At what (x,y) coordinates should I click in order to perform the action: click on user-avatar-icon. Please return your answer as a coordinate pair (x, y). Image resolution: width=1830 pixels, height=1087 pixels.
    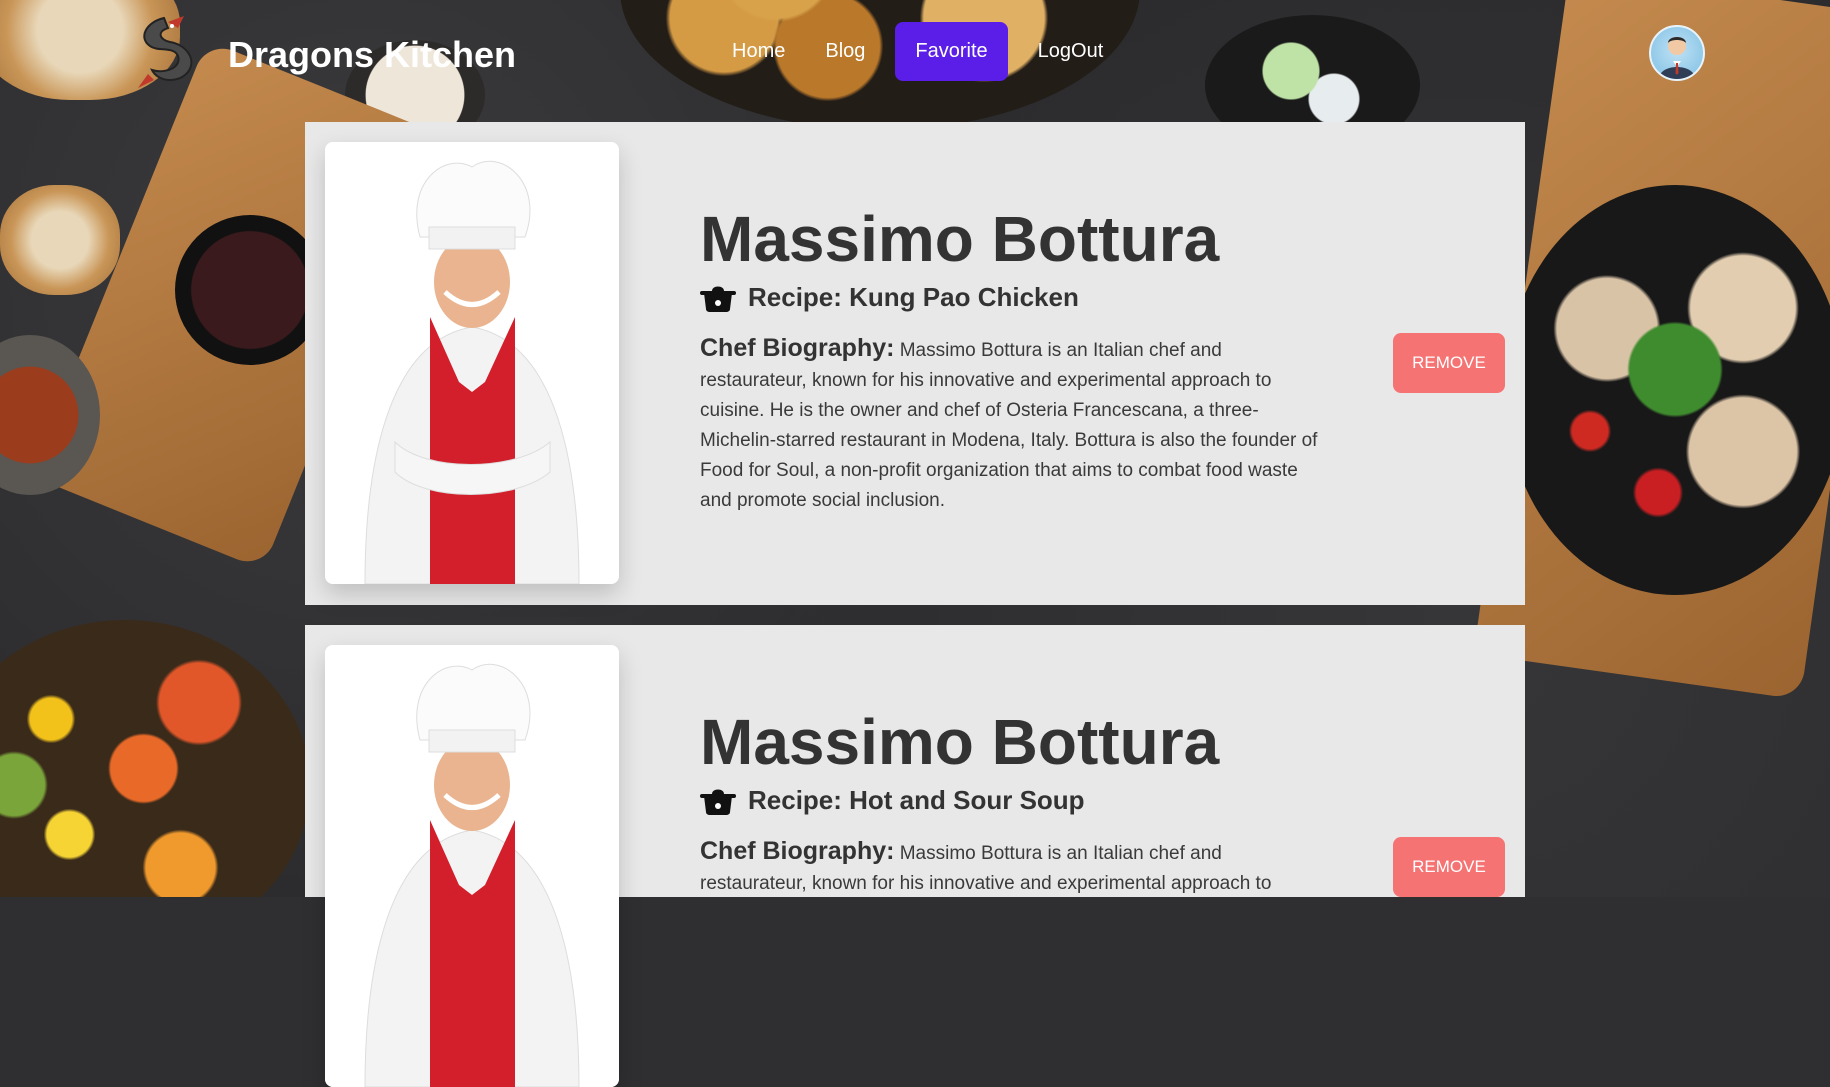
    Looking at the image, I should click on (1677, 53).